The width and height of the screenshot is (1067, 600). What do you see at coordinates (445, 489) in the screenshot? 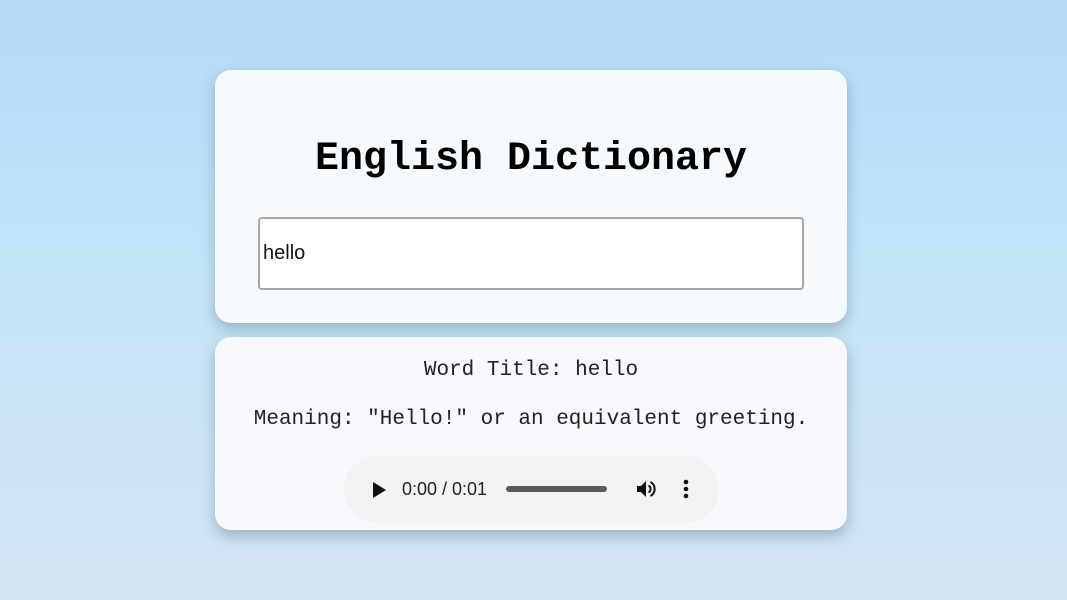
I see `audio-time: 0:00 / 0:01` at bounding box center [445, 489].